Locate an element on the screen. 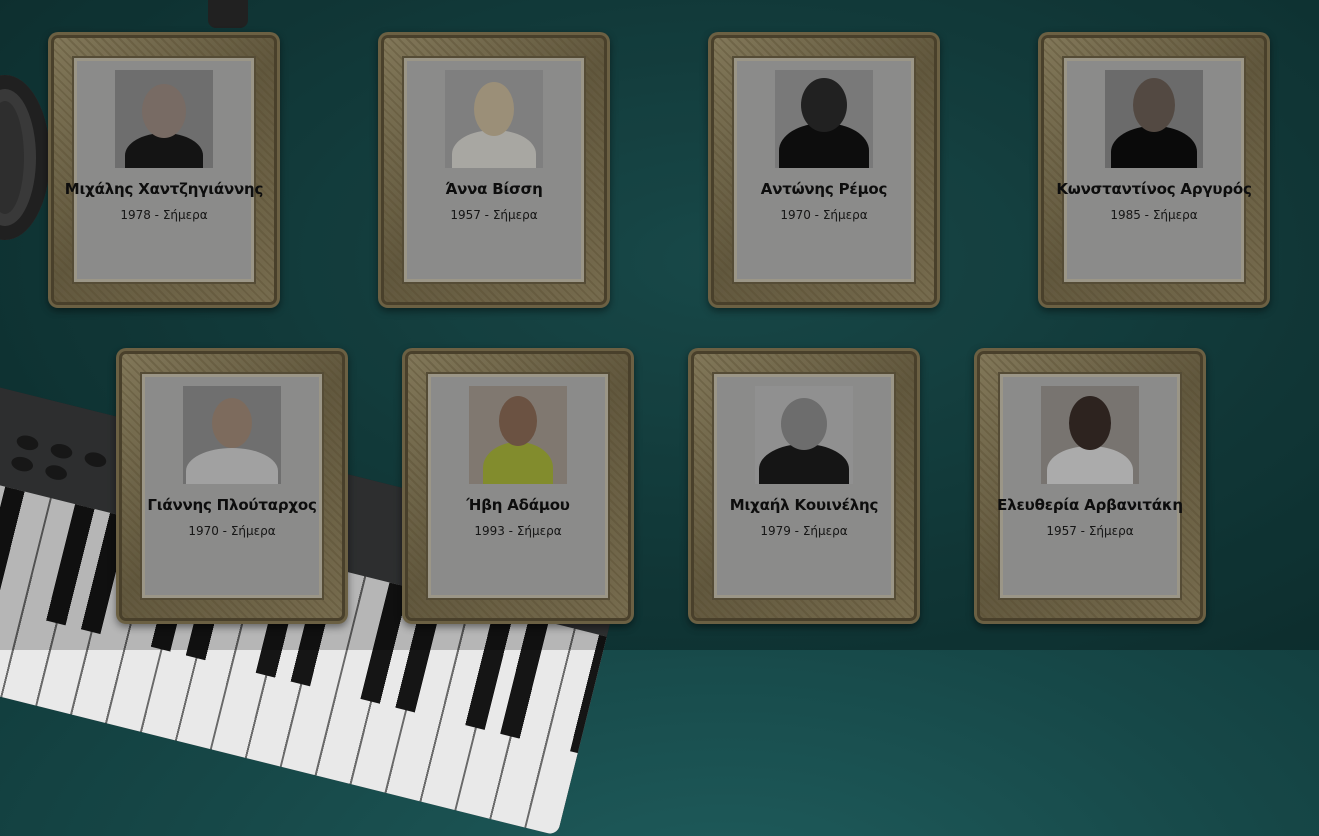  artist-card: Άννα Βίσση 1957 - Σήμερα is located at coordinates (494, 170).